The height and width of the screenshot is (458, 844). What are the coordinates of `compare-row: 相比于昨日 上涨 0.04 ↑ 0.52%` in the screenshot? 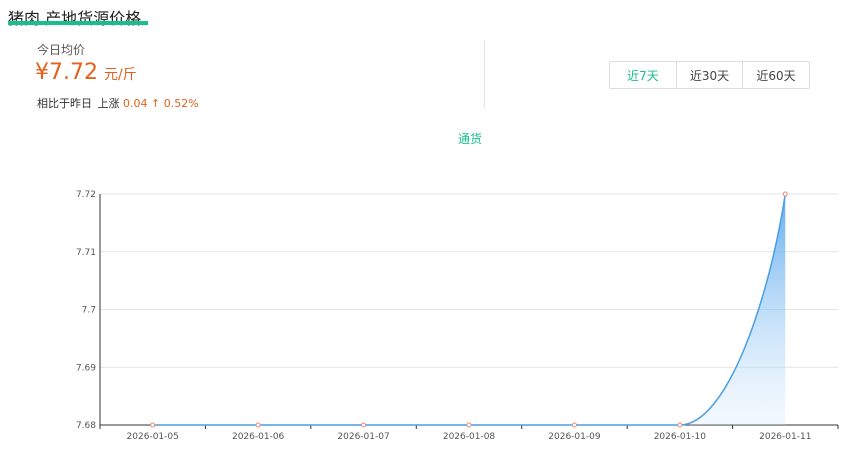 It's located at (118, 103).